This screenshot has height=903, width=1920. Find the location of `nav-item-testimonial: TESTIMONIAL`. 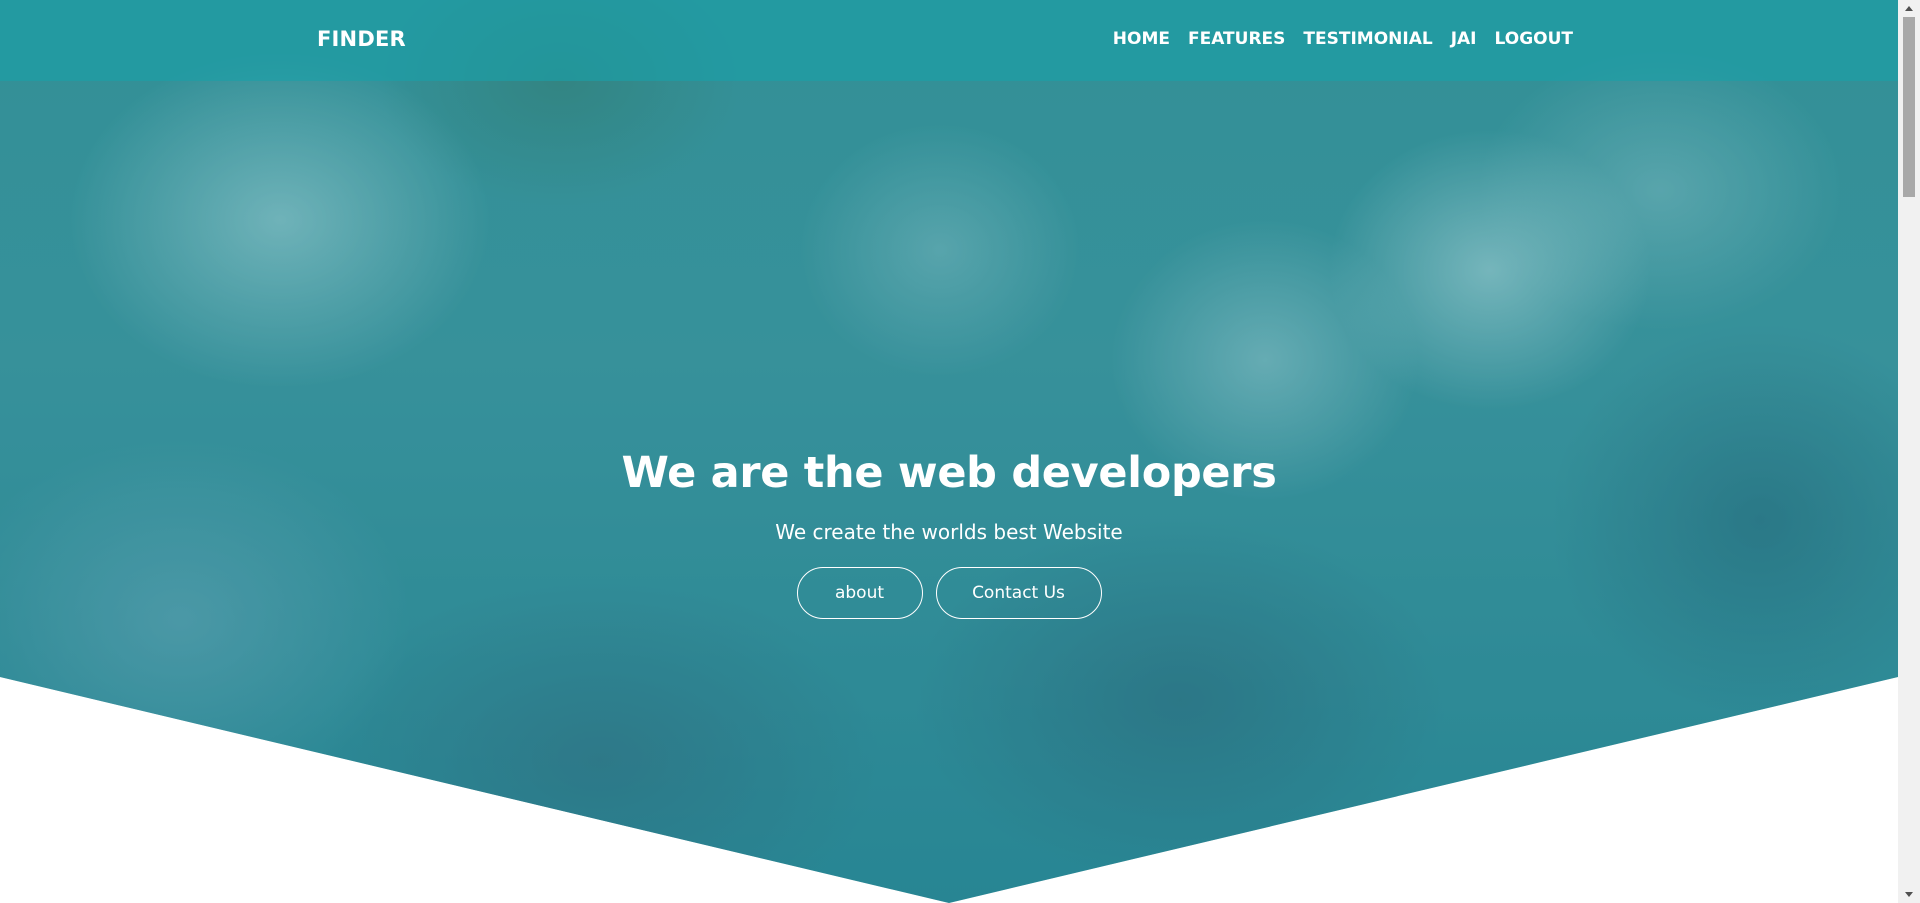

nav-item-testimonial: TESTIMONIAL is located at coordinates (1367, 39).